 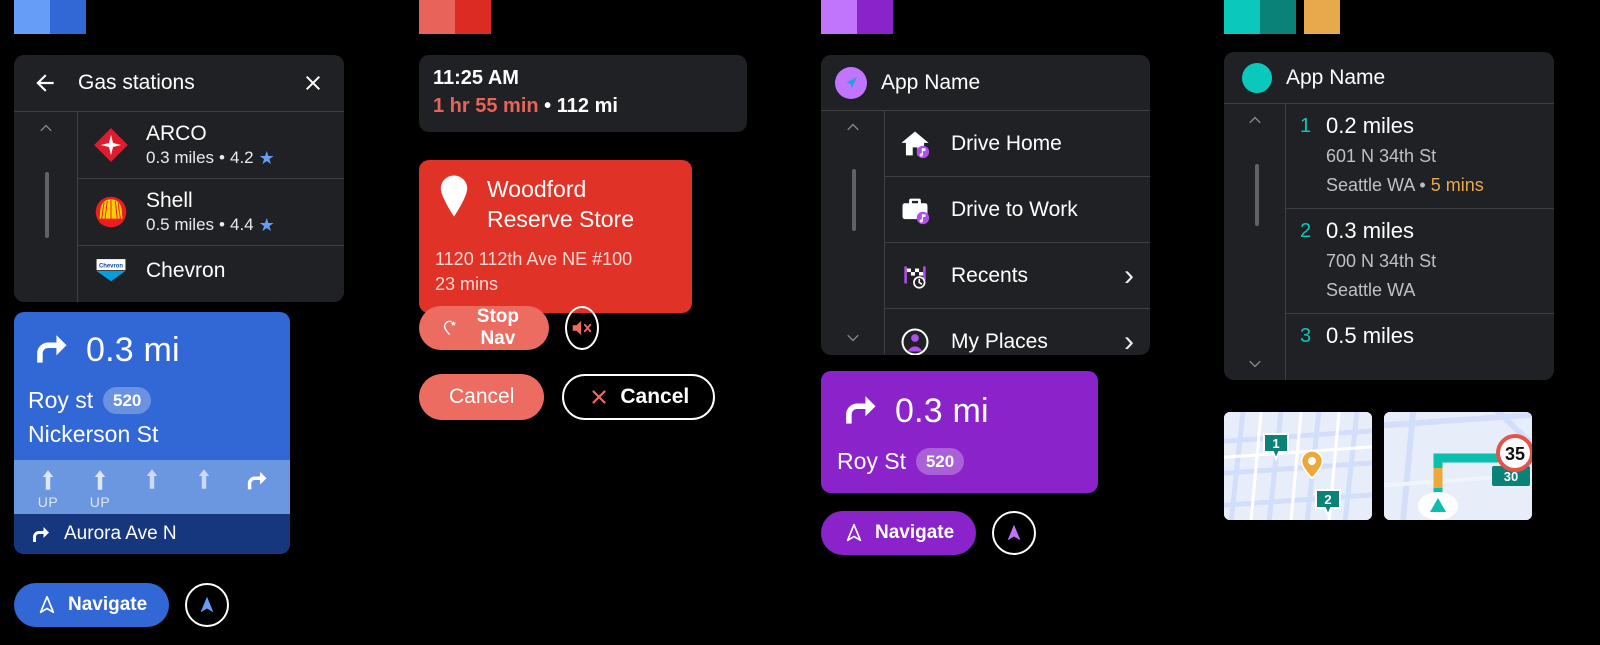 I want to click on map-thumbnail-route: 30 35, so click(x=1458, y=466).